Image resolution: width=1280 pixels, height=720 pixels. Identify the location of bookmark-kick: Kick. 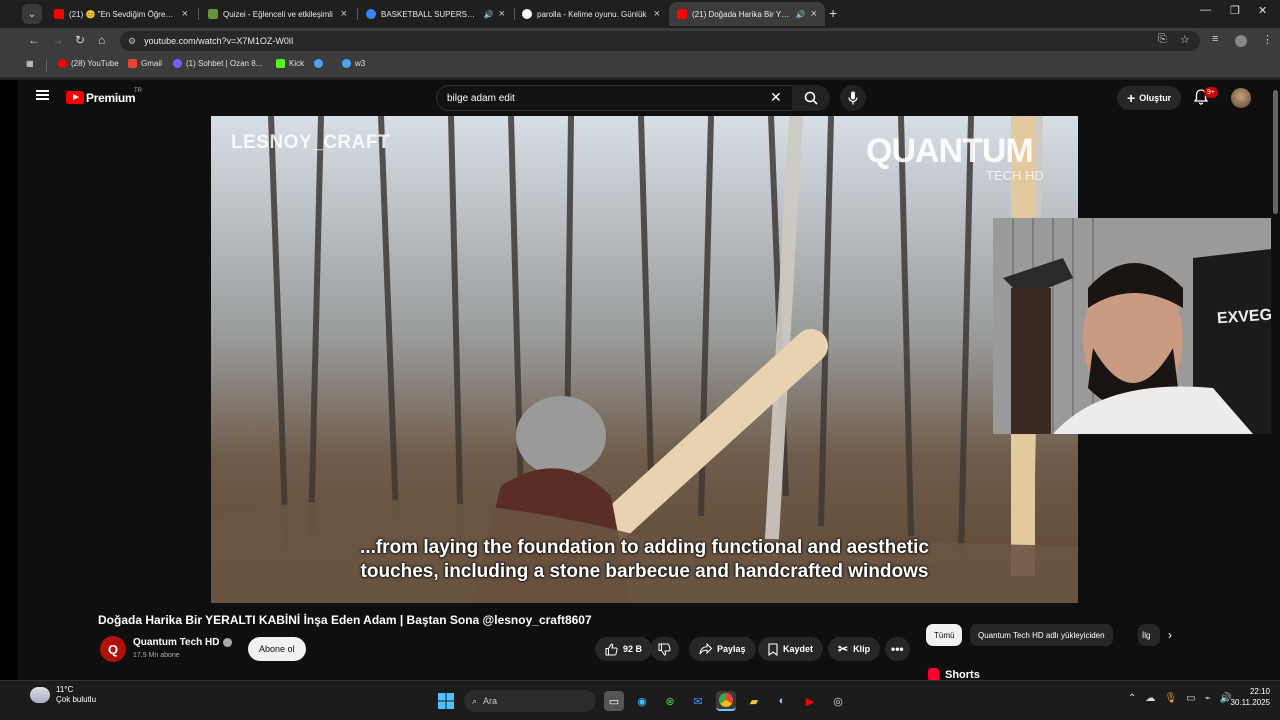
(290, 63).